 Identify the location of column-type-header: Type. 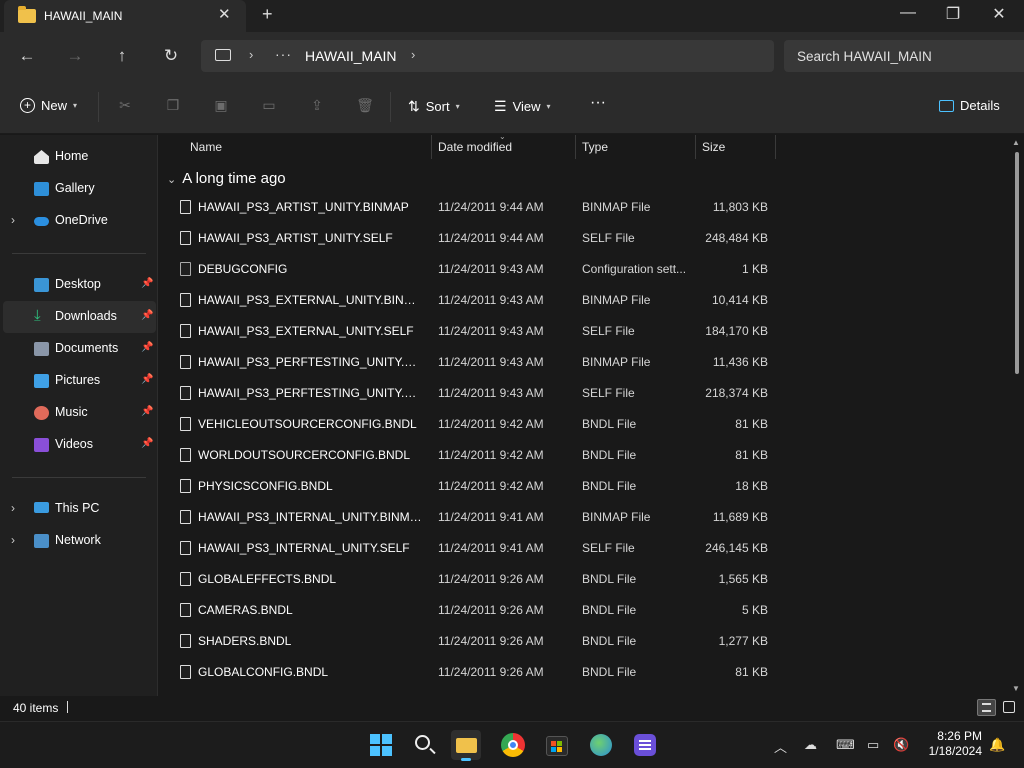
(595, 147).